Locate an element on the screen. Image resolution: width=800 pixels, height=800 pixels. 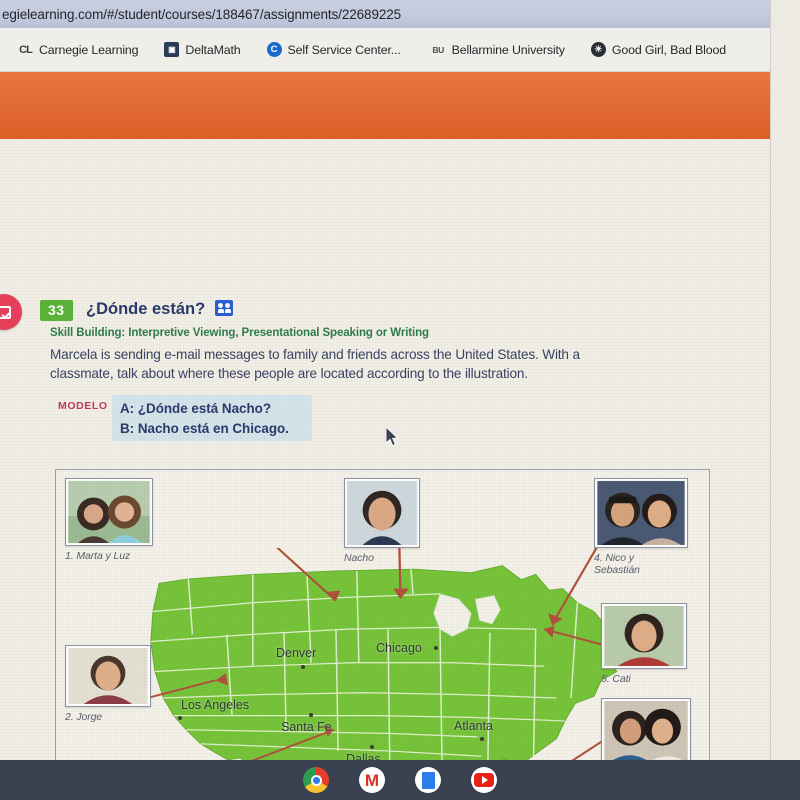
city-dot-los-angeles is located at coordinates (180, 718).